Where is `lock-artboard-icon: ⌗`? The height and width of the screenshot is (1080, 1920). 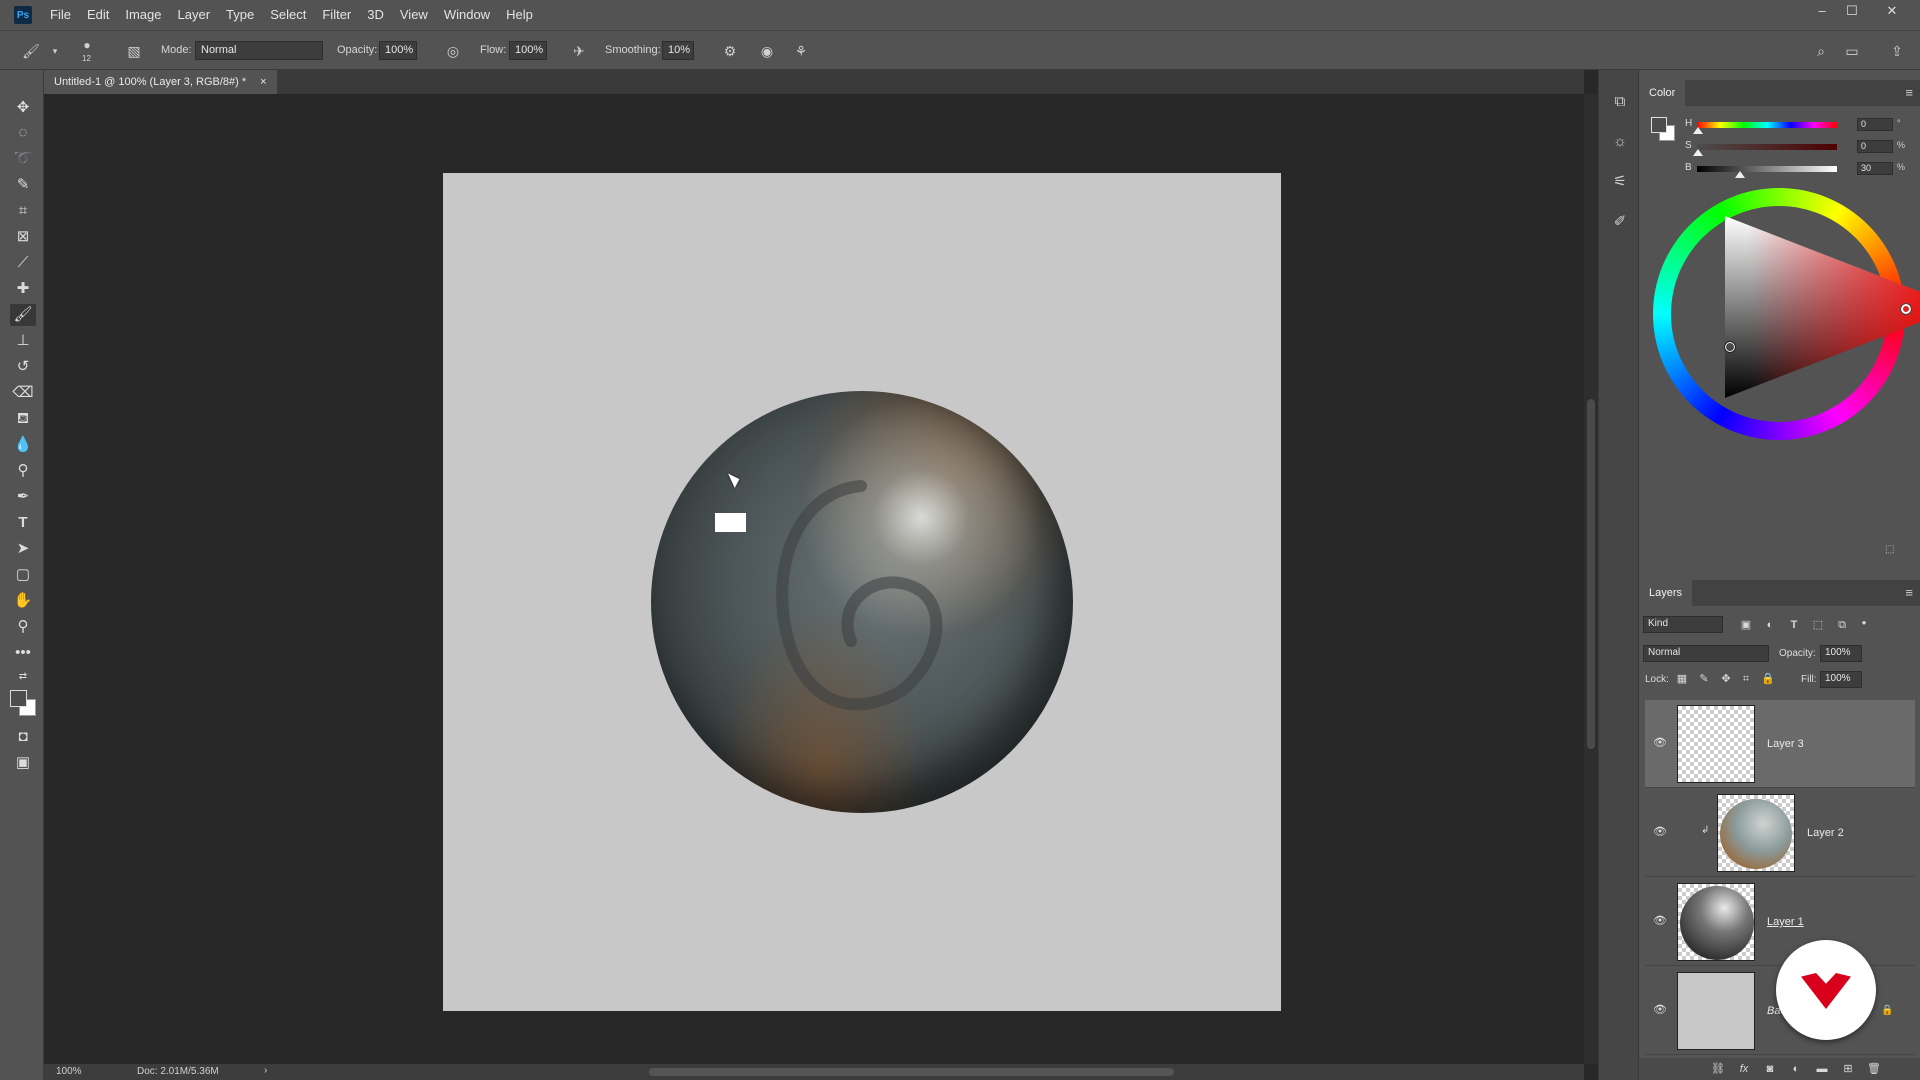 lock-artboard-icon: ⌗ is located at coordinates (1746, 679).